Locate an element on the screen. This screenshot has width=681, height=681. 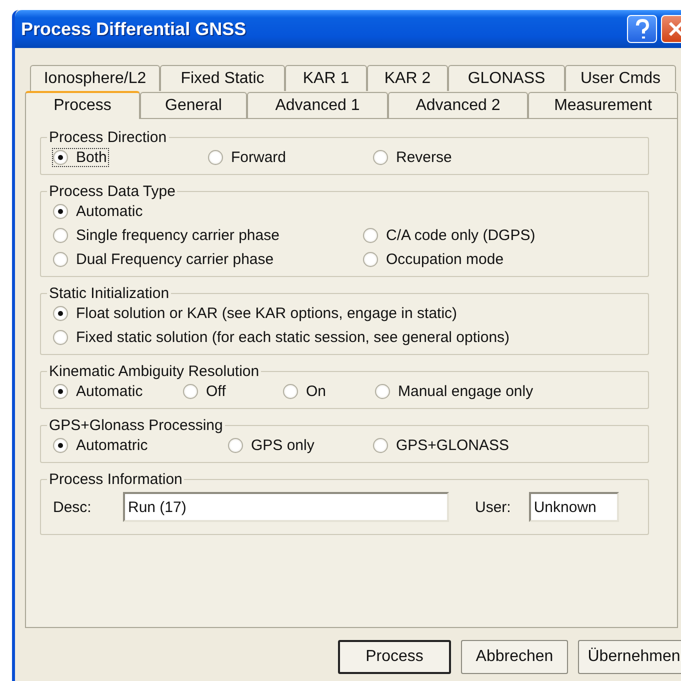
description-field: Run (17) is located at coordinates (286, 507).